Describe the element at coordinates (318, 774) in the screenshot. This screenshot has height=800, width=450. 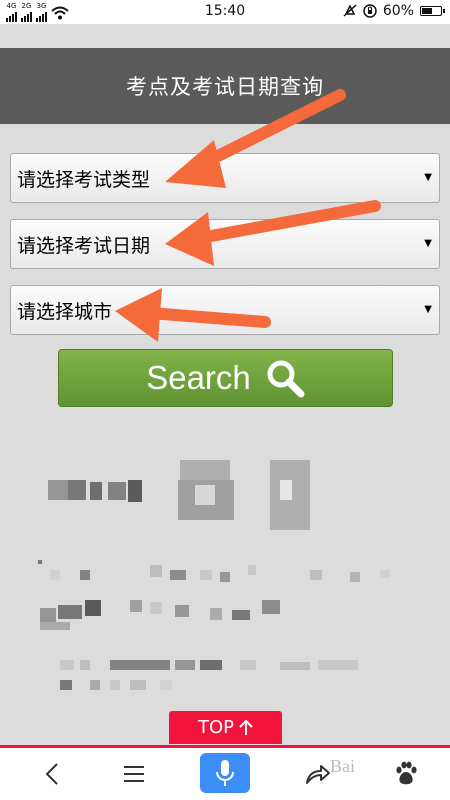
I see `share-icon` at that location.